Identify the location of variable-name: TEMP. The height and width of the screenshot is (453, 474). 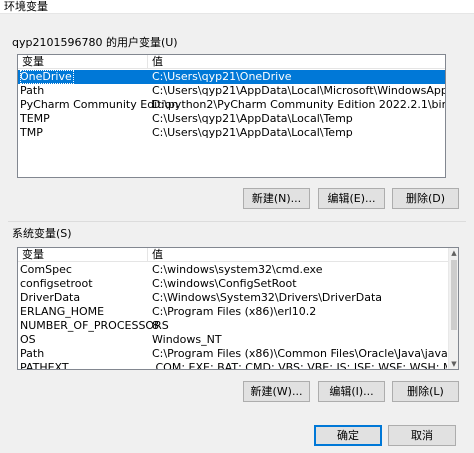
(35, 118).